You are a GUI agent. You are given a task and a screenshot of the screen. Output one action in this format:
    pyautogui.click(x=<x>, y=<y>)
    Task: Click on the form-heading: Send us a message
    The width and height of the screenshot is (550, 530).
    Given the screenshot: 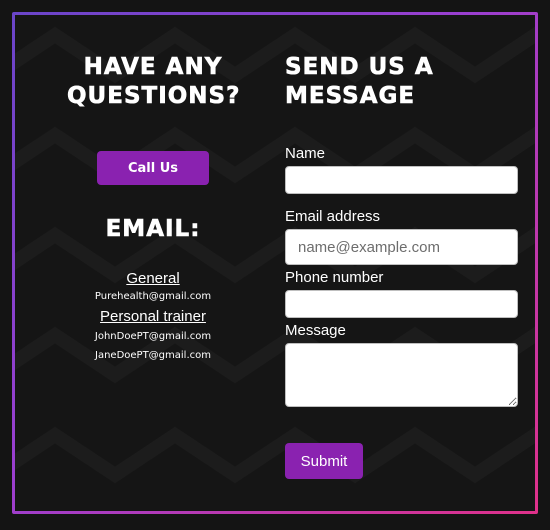 What is the action you would take?
    pyautogui.click(x=359, y=82)
    